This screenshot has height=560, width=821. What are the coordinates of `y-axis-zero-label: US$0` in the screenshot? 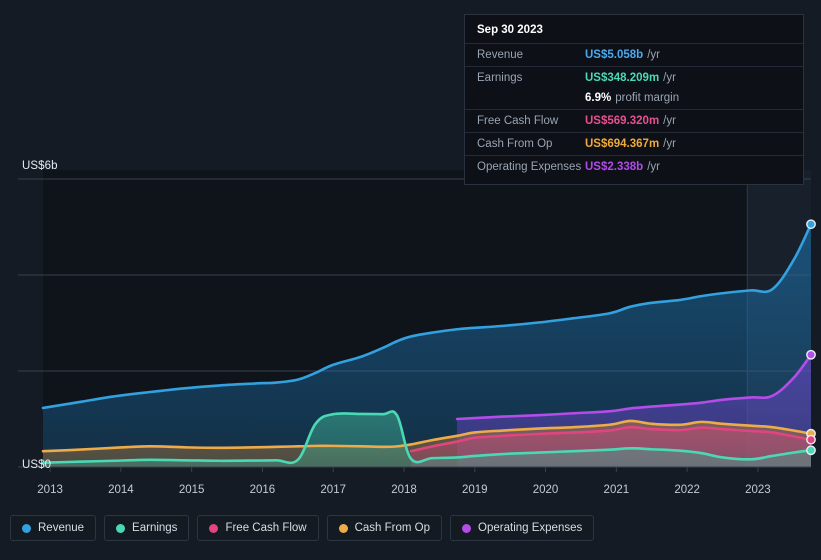 It's located at (37, 465).